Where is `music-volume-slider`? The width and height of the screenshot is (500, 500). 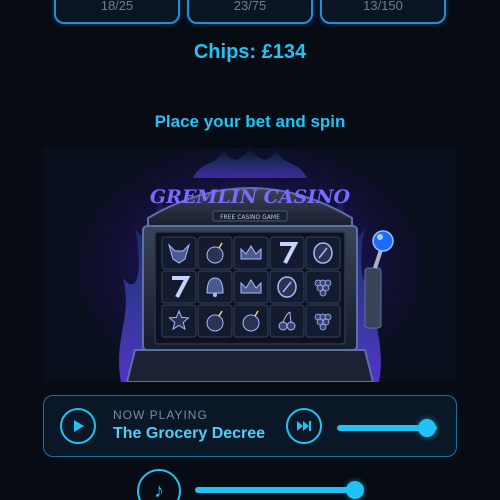 music-volume-slider is located at coordinates (279, 490).